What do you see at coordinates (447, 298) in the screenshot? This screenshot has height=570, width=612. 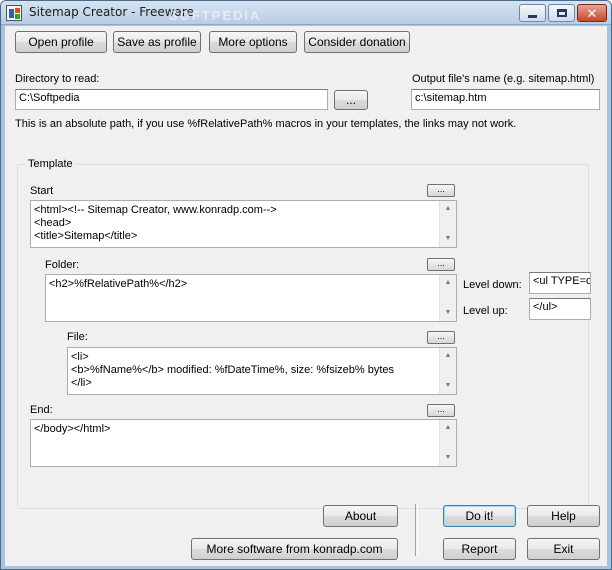 I see `folder-scrollbar: ▲ ▼` at bounding box center [447, 298].